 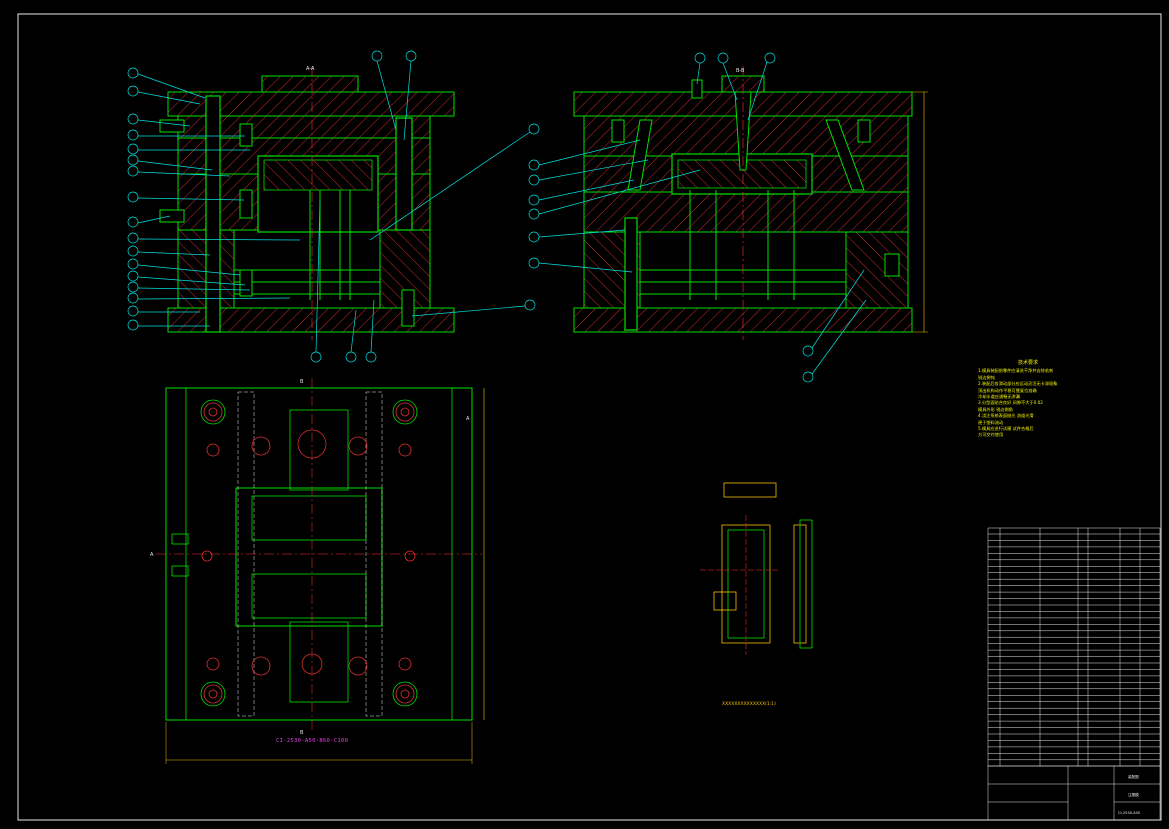 What do you see at coordinates (1133, 776) in the screenshot?
I see `title-block-drawing-title: 装配图` at bounding box center [1133, 776].